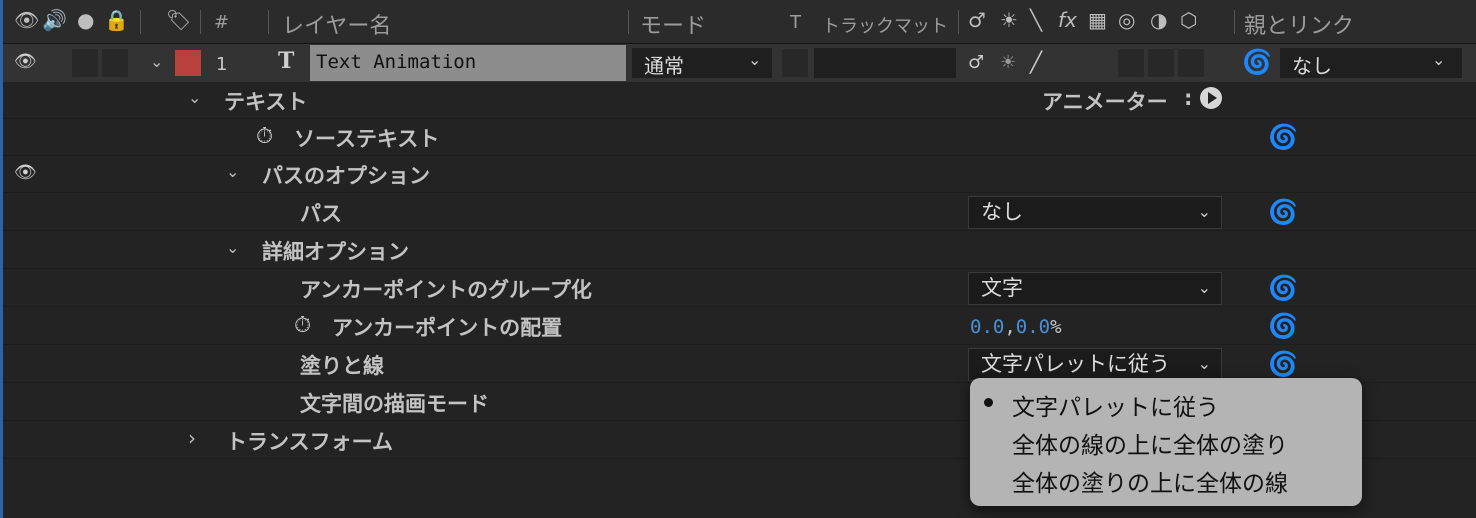 The height and width of the screenshot is (518, 1476). I want to click on play-triangle, so click(1212, 98).